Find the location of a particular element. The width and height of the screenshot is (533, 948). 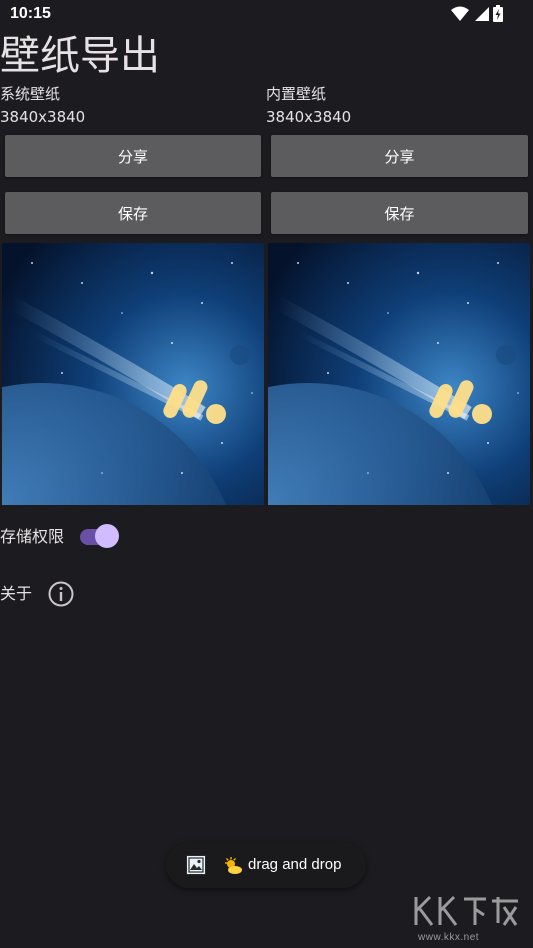

storage-permission-switch is located at coordinates (100, 537).